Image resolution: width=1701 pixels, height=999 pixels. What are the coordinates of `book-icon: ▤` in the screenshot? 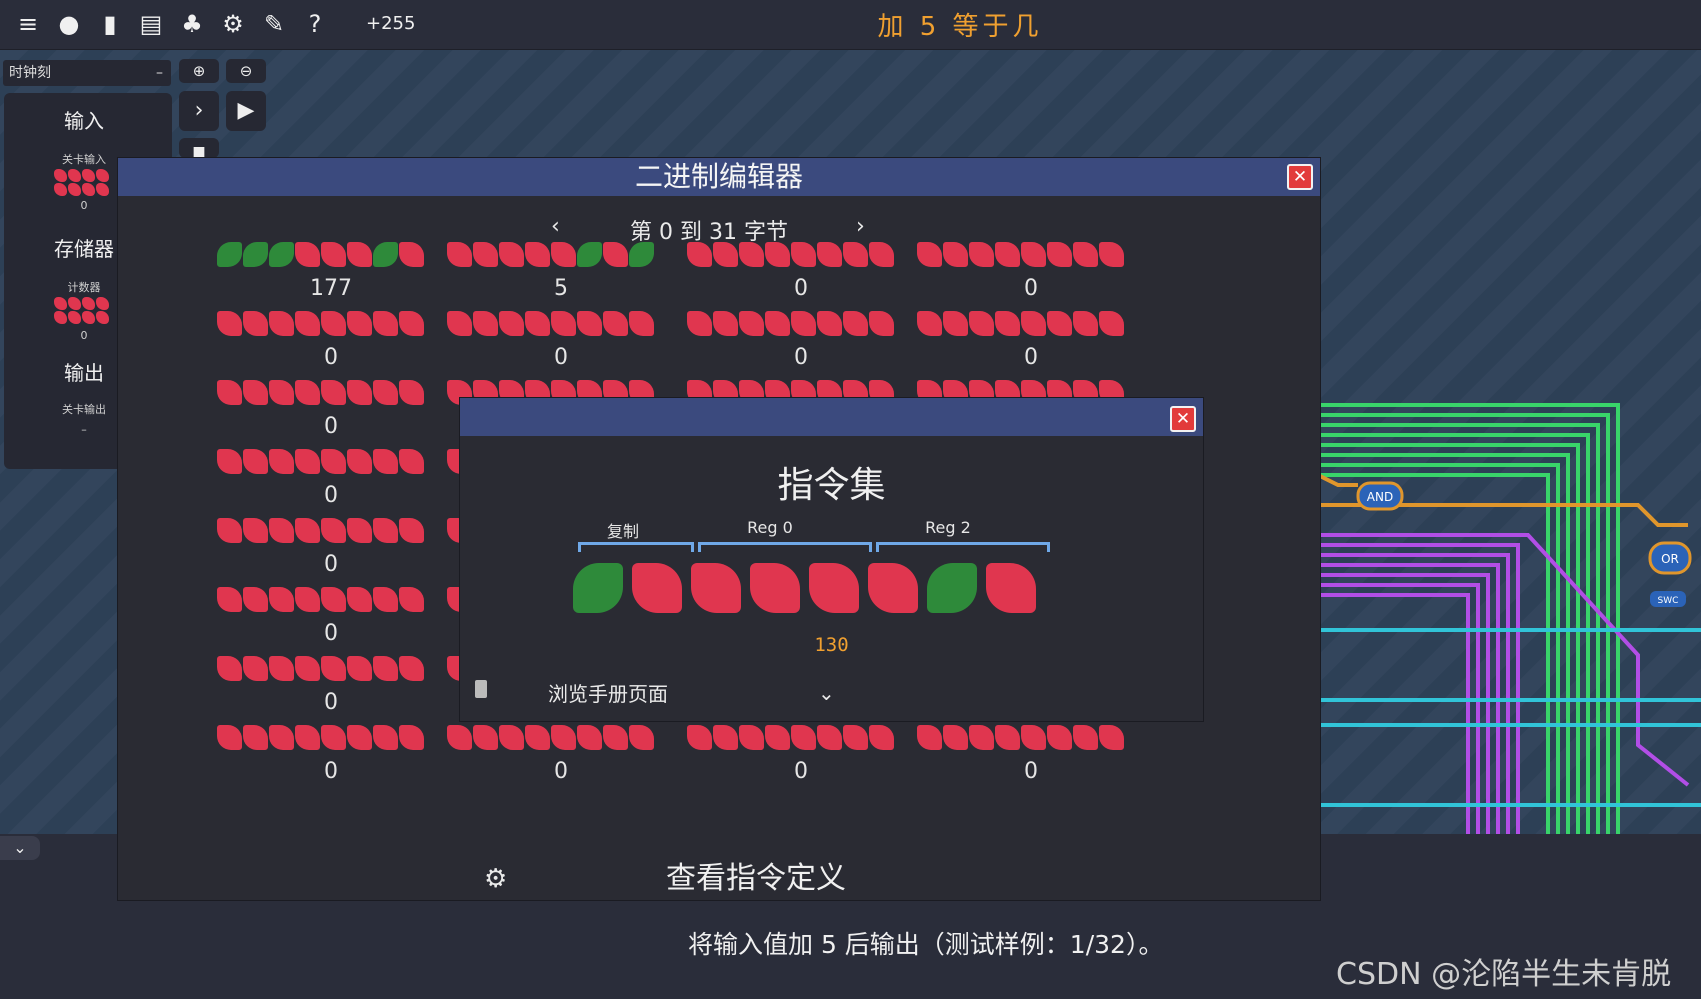 It's located at (151, 24).